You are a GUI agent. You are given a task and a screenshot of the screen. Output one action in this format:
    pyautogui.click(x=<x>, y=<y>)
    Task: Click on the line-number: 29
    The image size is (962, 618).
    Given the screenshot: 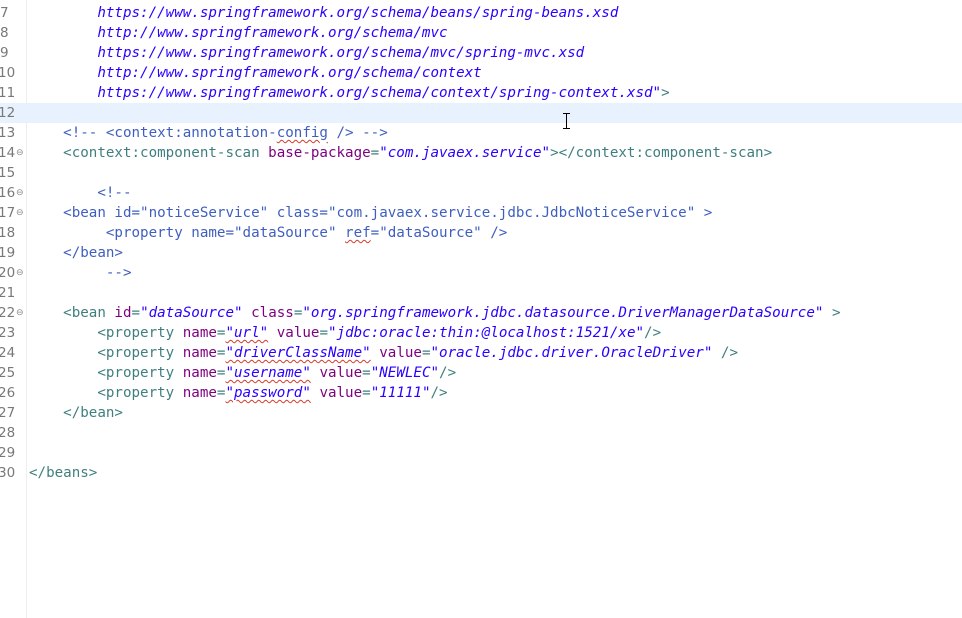 What is the action you would take?
    pyautogui.click(x=8, y=453)
    